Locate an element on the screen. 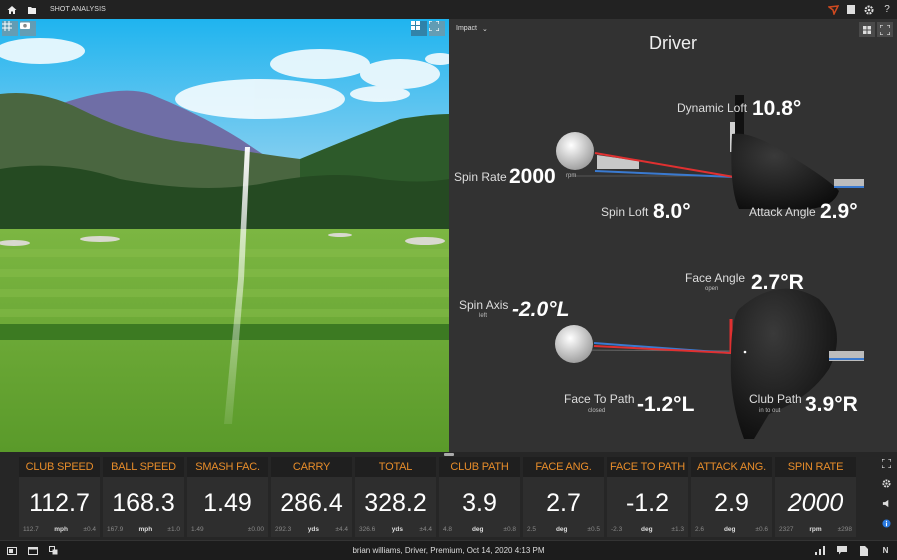 This screenshot has height=560, width=897. camera-icon is located at coordinates (28, 28).